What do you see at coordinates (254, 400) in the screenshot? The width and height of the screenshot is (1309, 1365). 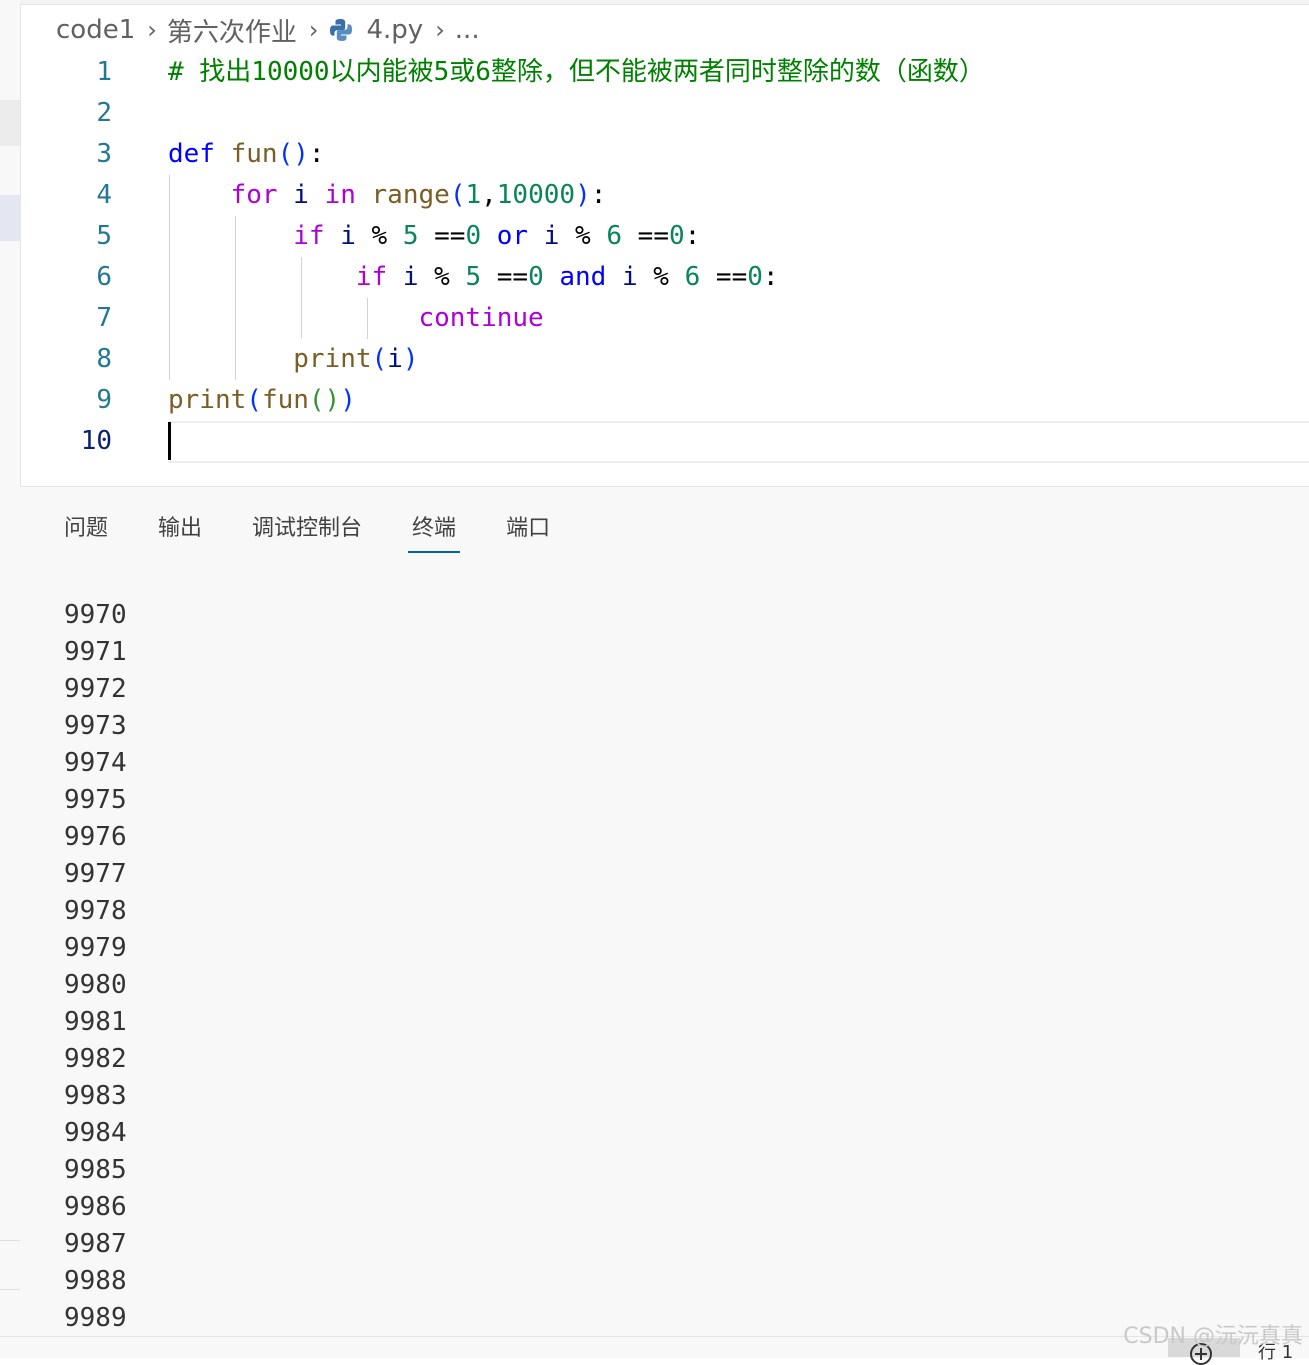 I see `code-token: (` at bounding box center [254, 400].